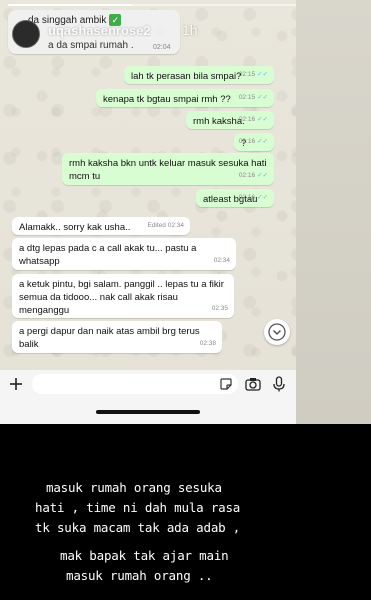 Image resolution: width=371 pixels, height=600 pixels. I want to click on message-bubble-outgoing: kenapa tk bgtau smpai rmh ?? 02:15 ✓✓, so click(185, 98).